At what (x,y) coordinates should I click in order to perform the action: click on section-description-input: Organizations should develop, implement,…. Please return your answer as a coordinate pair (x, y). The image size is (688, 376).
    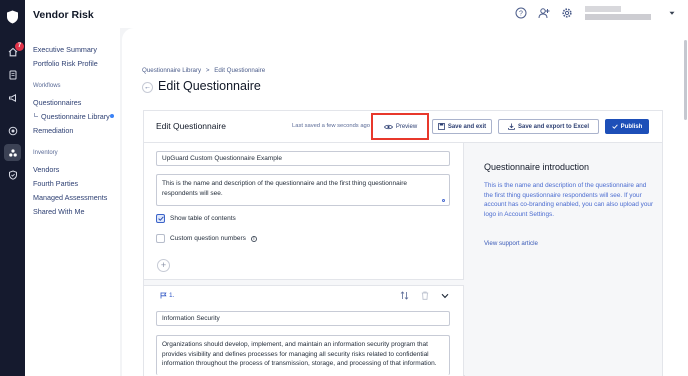
    Looking at the image, I should click on (303, 355).